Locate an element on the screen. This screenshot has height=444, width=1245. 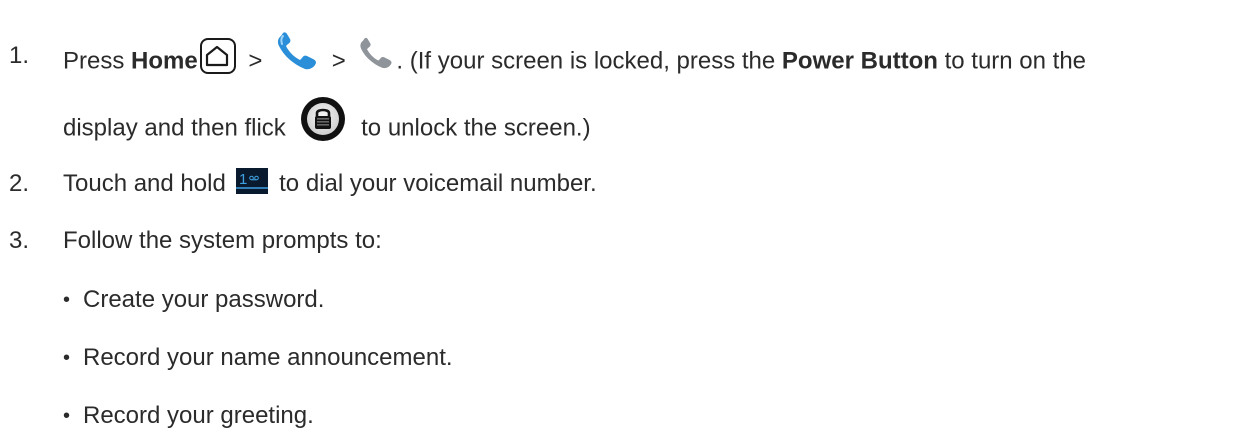
home-key-icon is located at coordinates (217, 56).